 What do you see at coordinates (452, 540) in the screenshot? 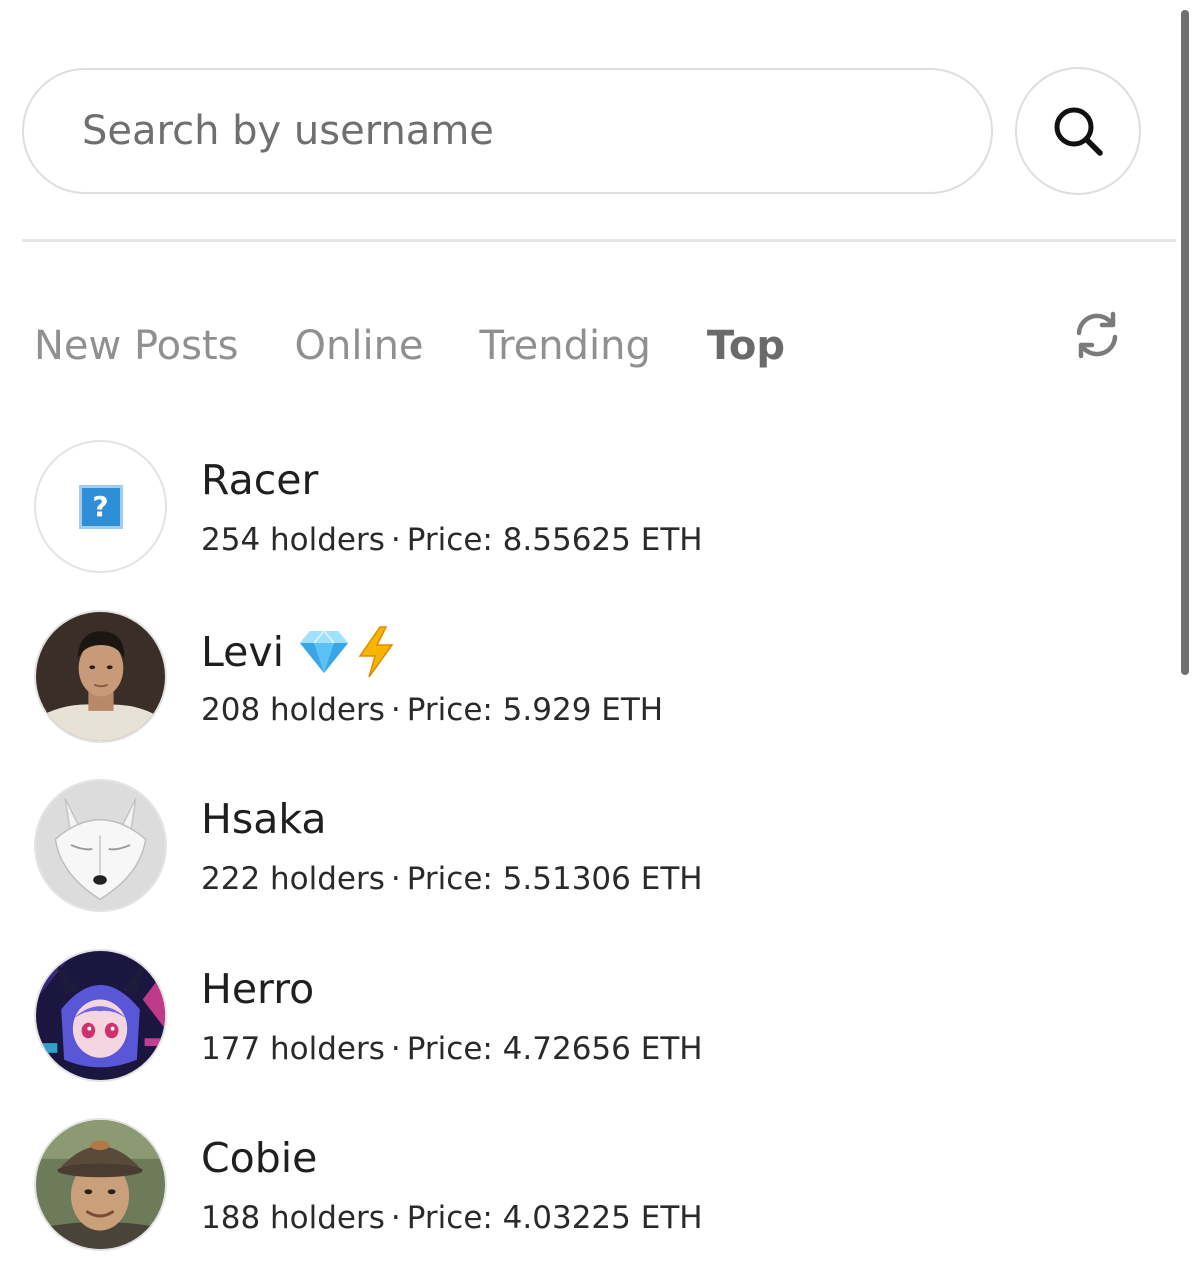
I see `user-stats: 254 holders · Price: 8.55625 ETH` at bounding box center [452, 540].